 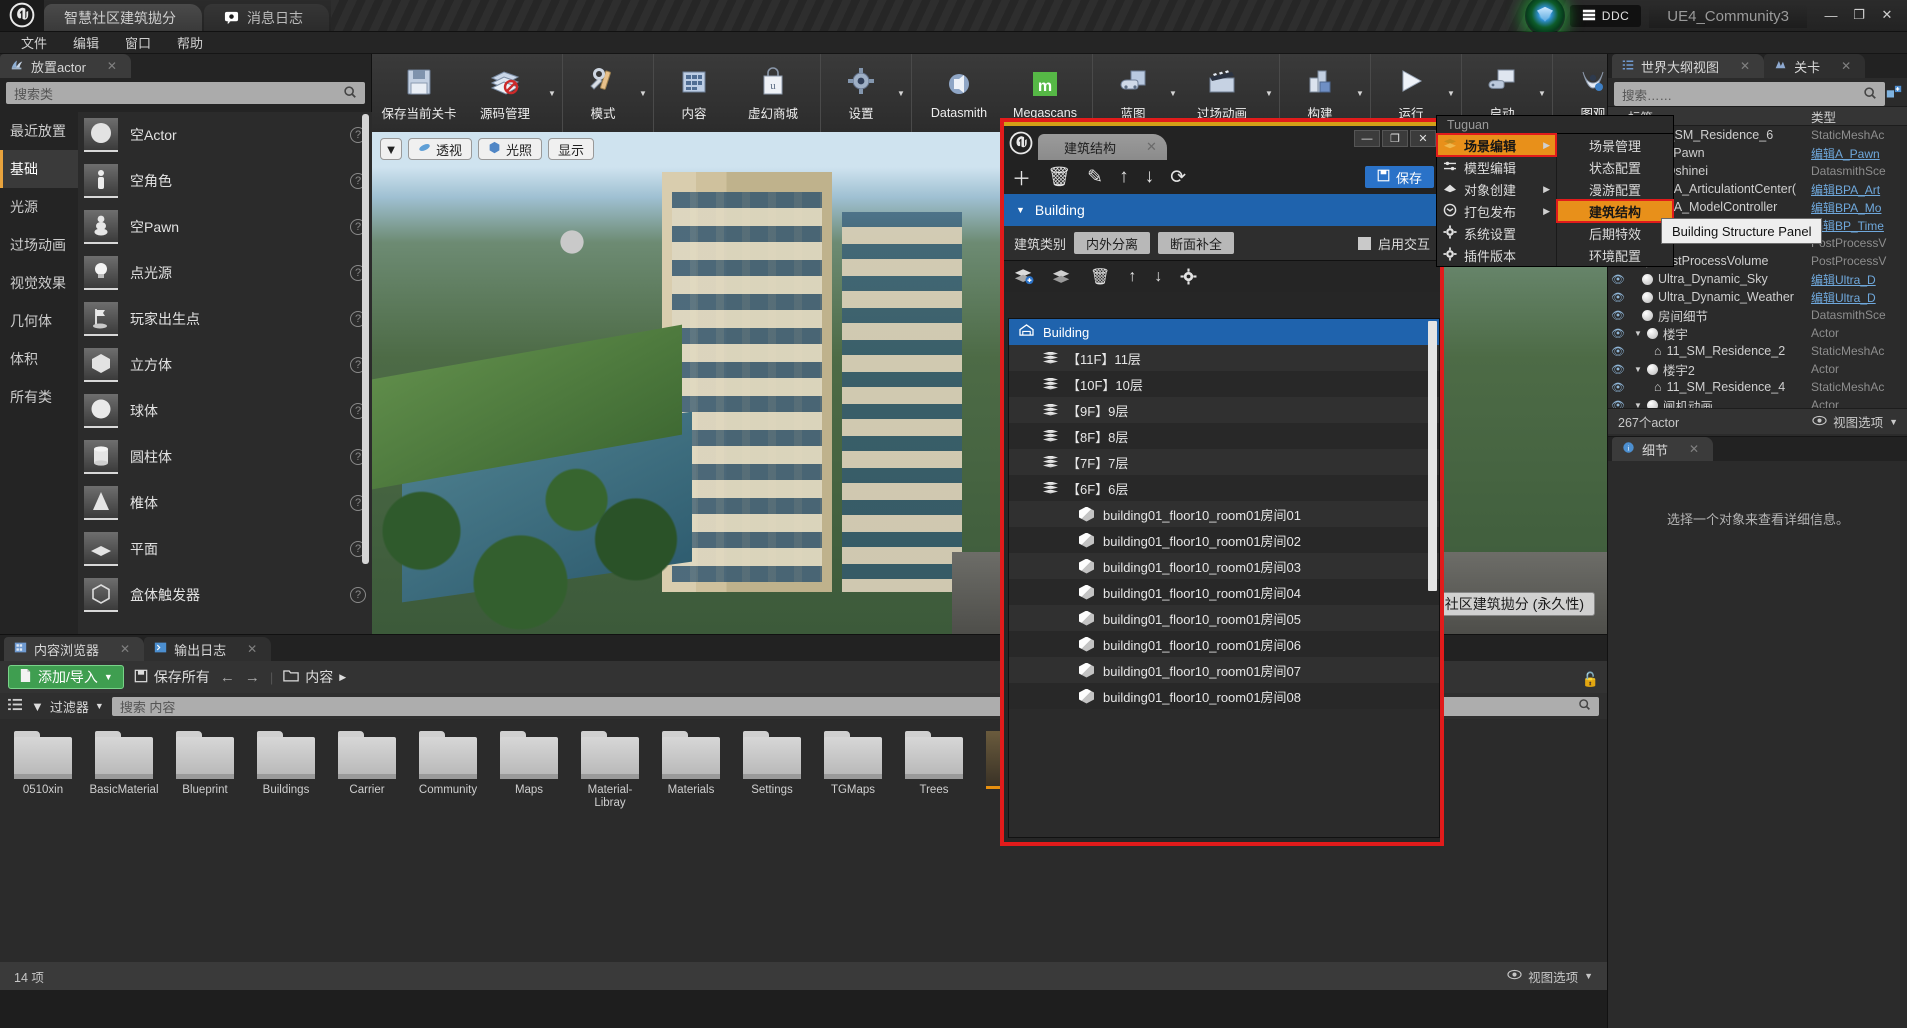 What do you see at coordinates (225, 503) in the screenshot?
I see `list-item: 椎体 ?` at bounding box center [225, 503].